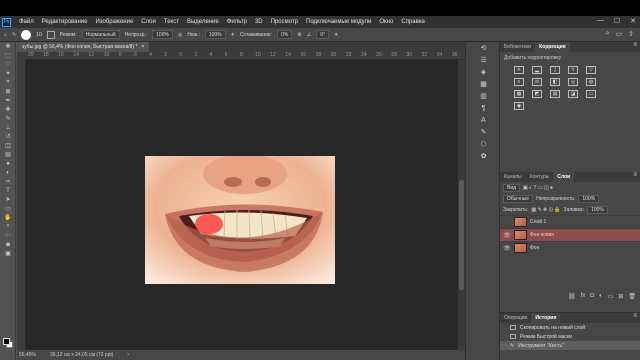  What do you see at coordinates (555, 94) in the screenshot?
I see `posterize-icon: ▤` at bounding box center [555, 94].